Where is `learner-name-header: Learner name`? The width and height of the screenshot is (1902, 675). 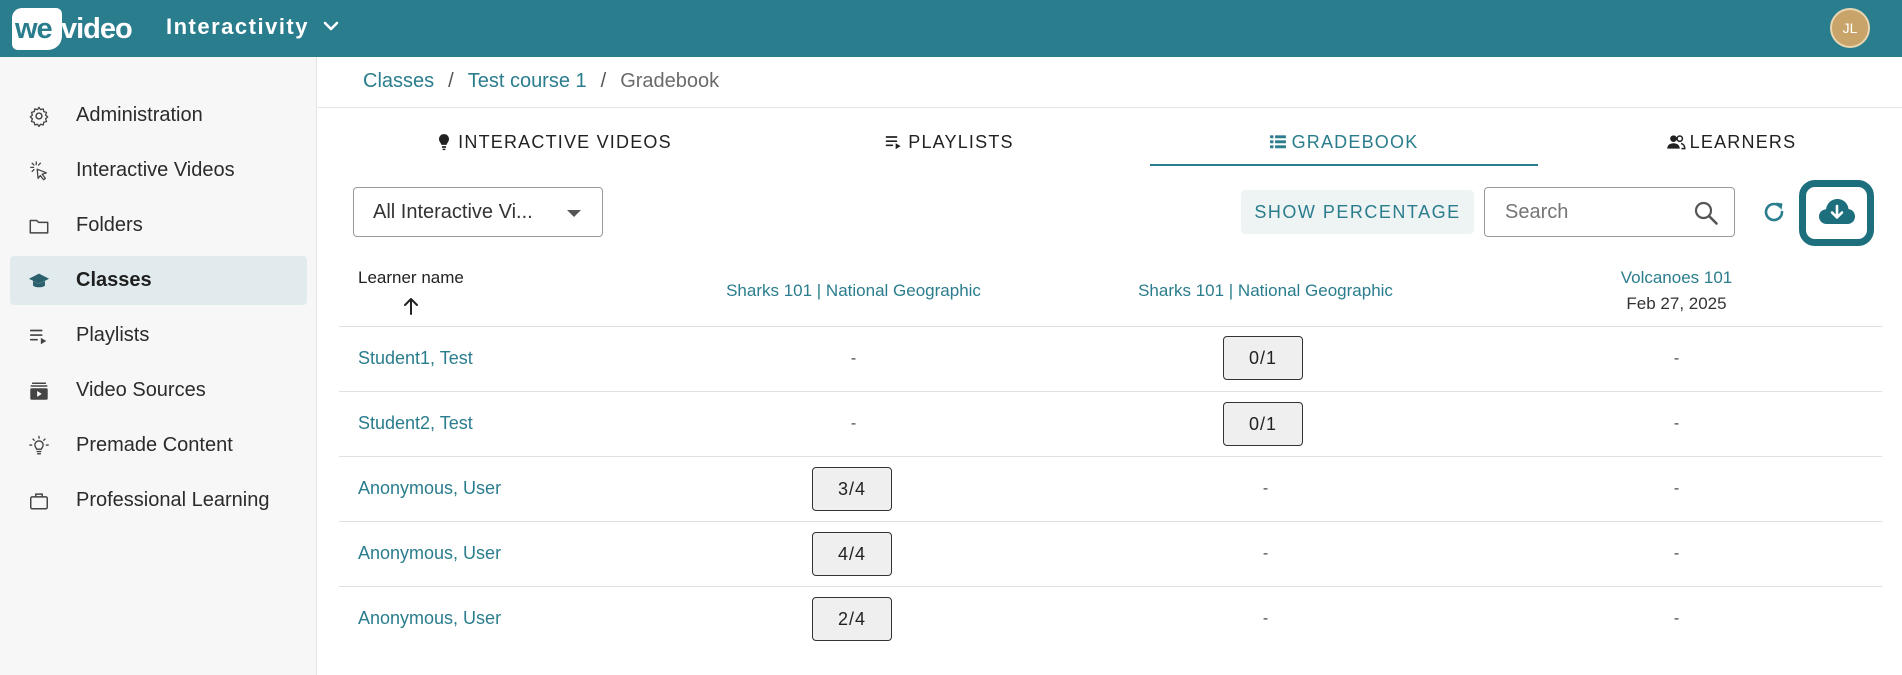
learner-name-header: Learner name is located at coordinates (411, 278).